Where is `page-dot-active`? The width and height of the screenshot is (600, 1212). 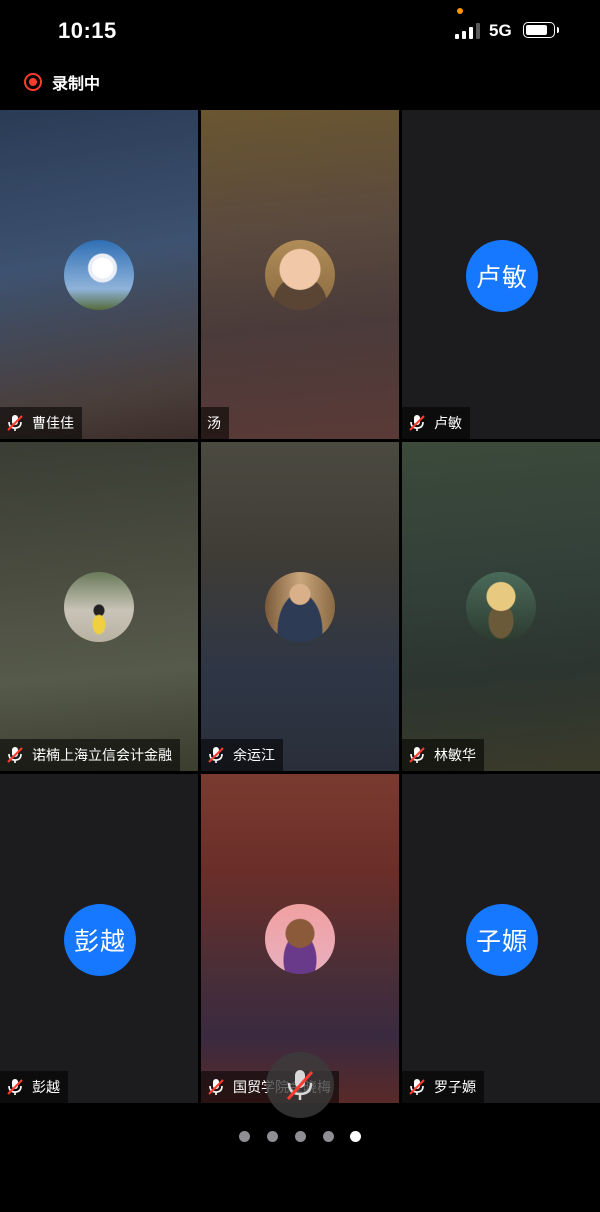
page-dot-active is located at coordinates (355, 1136).